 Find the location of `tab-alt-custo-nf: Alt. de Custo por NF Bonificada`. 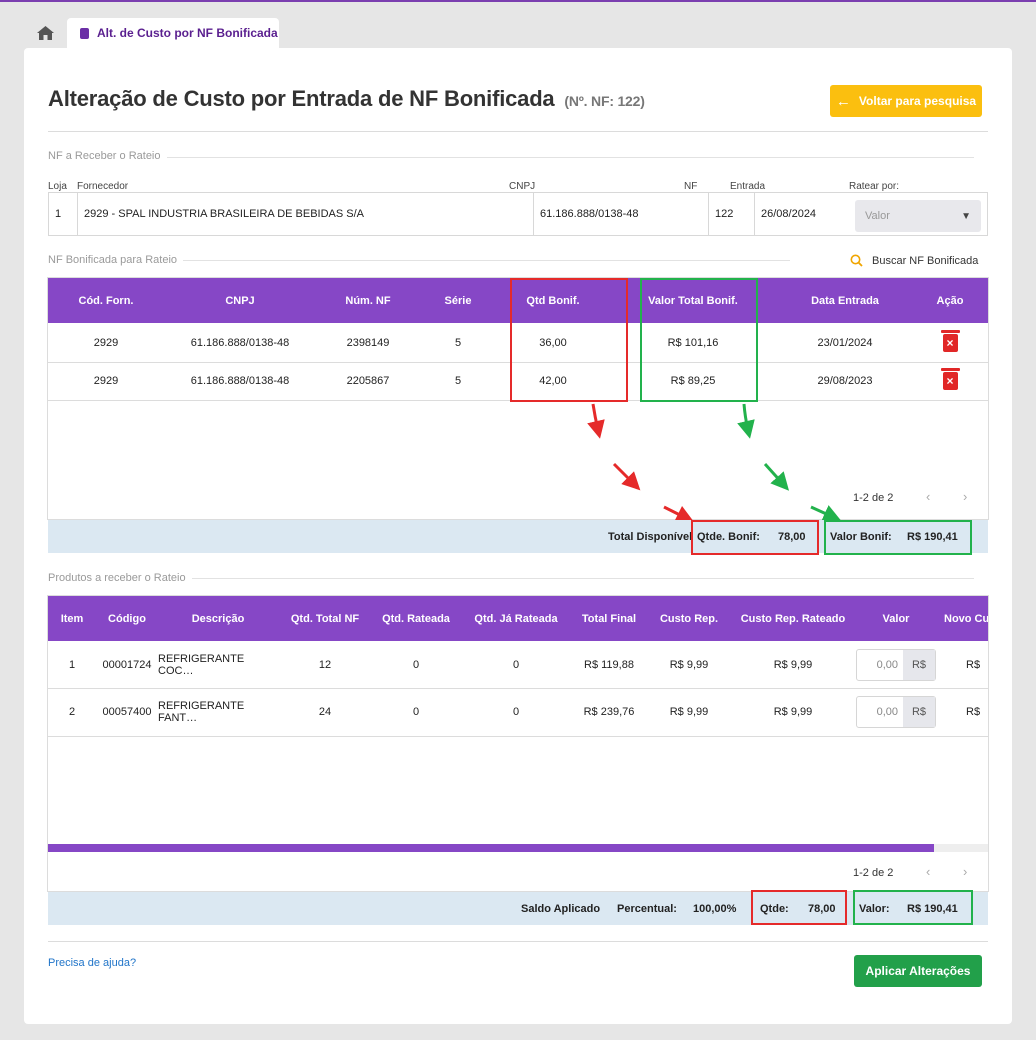

tab-alt-custo-nf: Alt. de Custo por NF Bonificada is located at coordinates (173, 33).